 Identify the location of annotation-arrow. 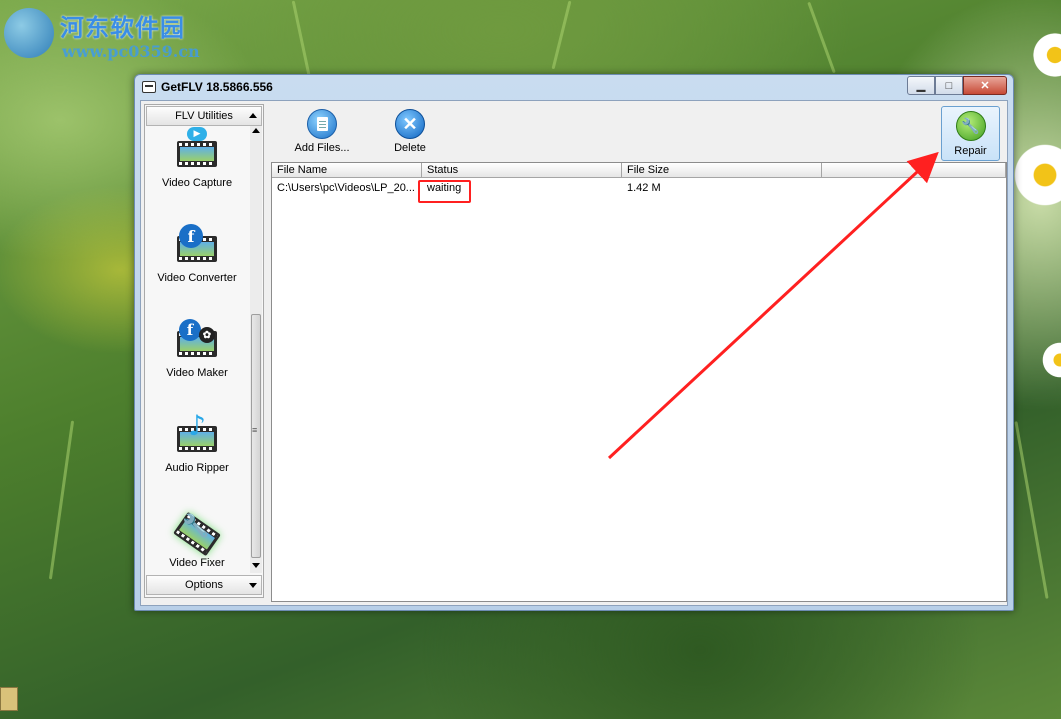
(773, 305).